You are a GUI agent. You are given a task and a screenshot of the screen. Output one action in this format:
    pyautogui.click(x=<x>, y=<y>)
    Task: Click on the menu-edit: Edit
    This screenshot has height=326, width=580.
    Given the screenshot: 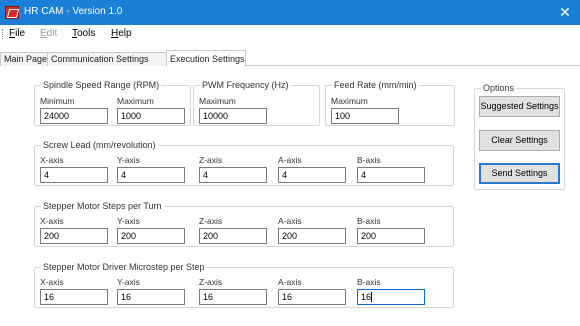 What is the action you would take?
    pyautogui.click(x=48, y=33)
    